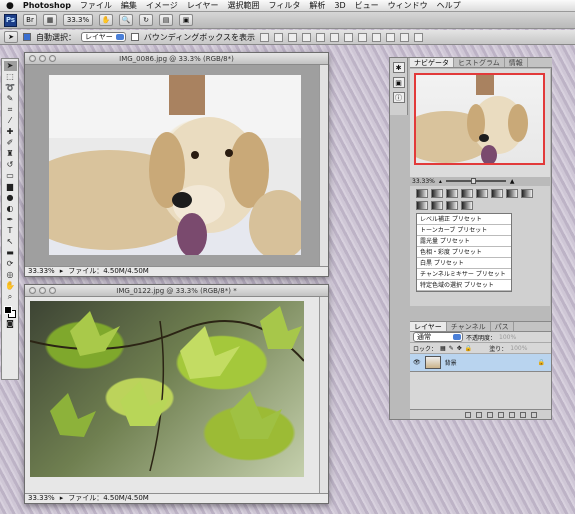 Image resolution: width=575 pixels, height=514 pixels. I want to click on opacity-value: 100%, so click(507, 337).